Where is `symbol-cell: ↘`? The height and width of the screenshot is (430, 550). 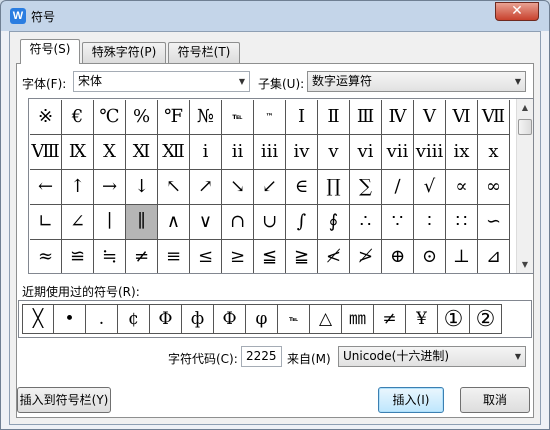
symbol-cell: ↘ is located at coordinates (238, 187).